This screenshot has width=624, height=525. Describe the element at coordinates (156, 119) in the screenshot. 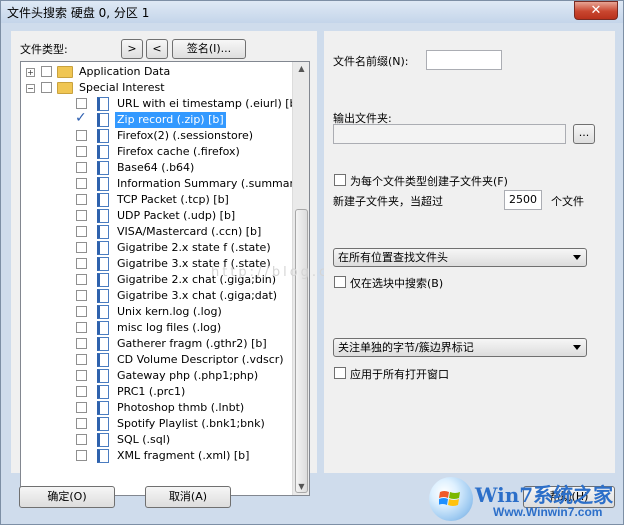

I see `tree-file-row: ✓ Zip record (.zip) [b]` at that location.